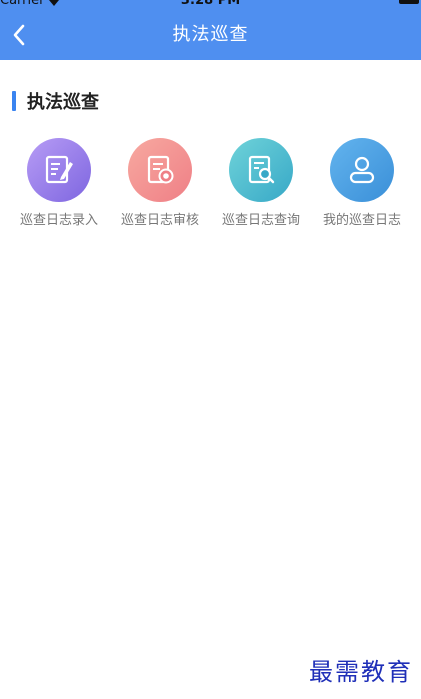 The height and width of the screenshot is (699, 421). I want to click on section-header: 执法巡查, so click(55, 101).